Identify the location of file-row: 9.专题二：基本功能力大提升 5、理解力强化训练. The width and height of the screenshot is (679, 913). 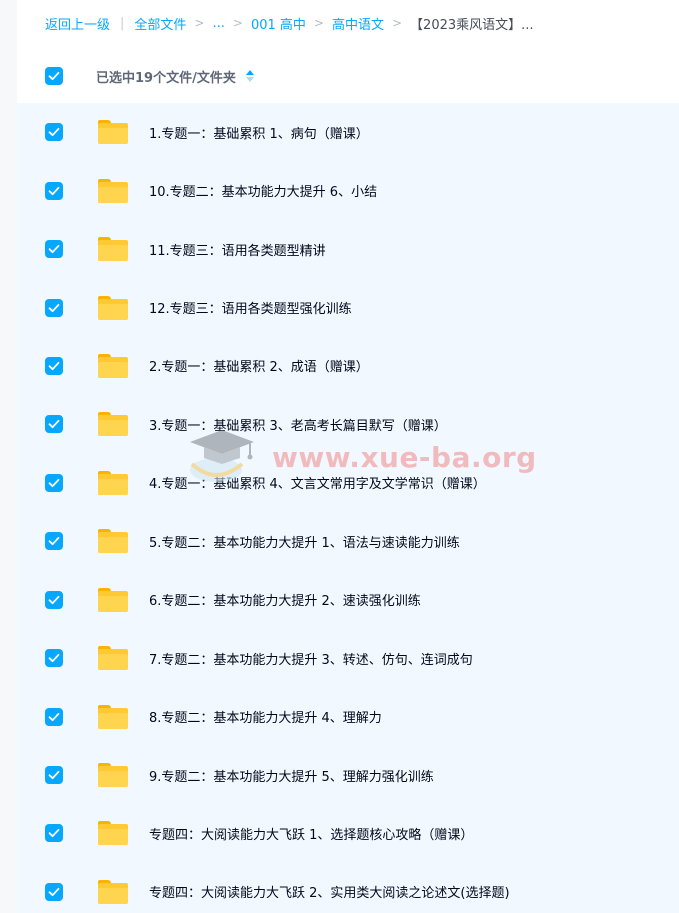
(348, 775).